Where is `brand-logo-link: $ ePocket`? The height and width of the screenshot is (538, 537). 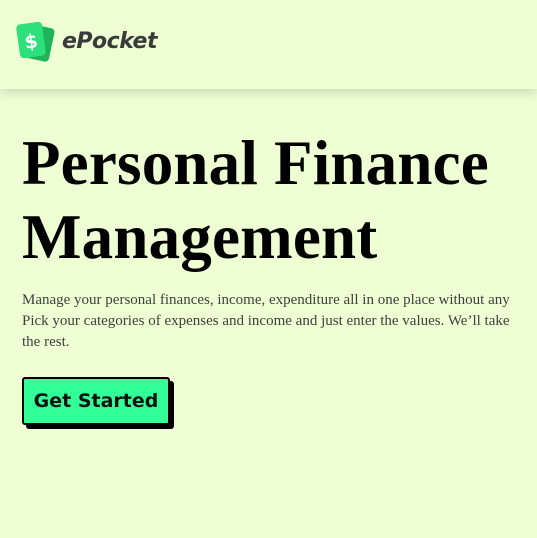
brand-logo-link: $ ePocket is located at coordinates (85, 42).